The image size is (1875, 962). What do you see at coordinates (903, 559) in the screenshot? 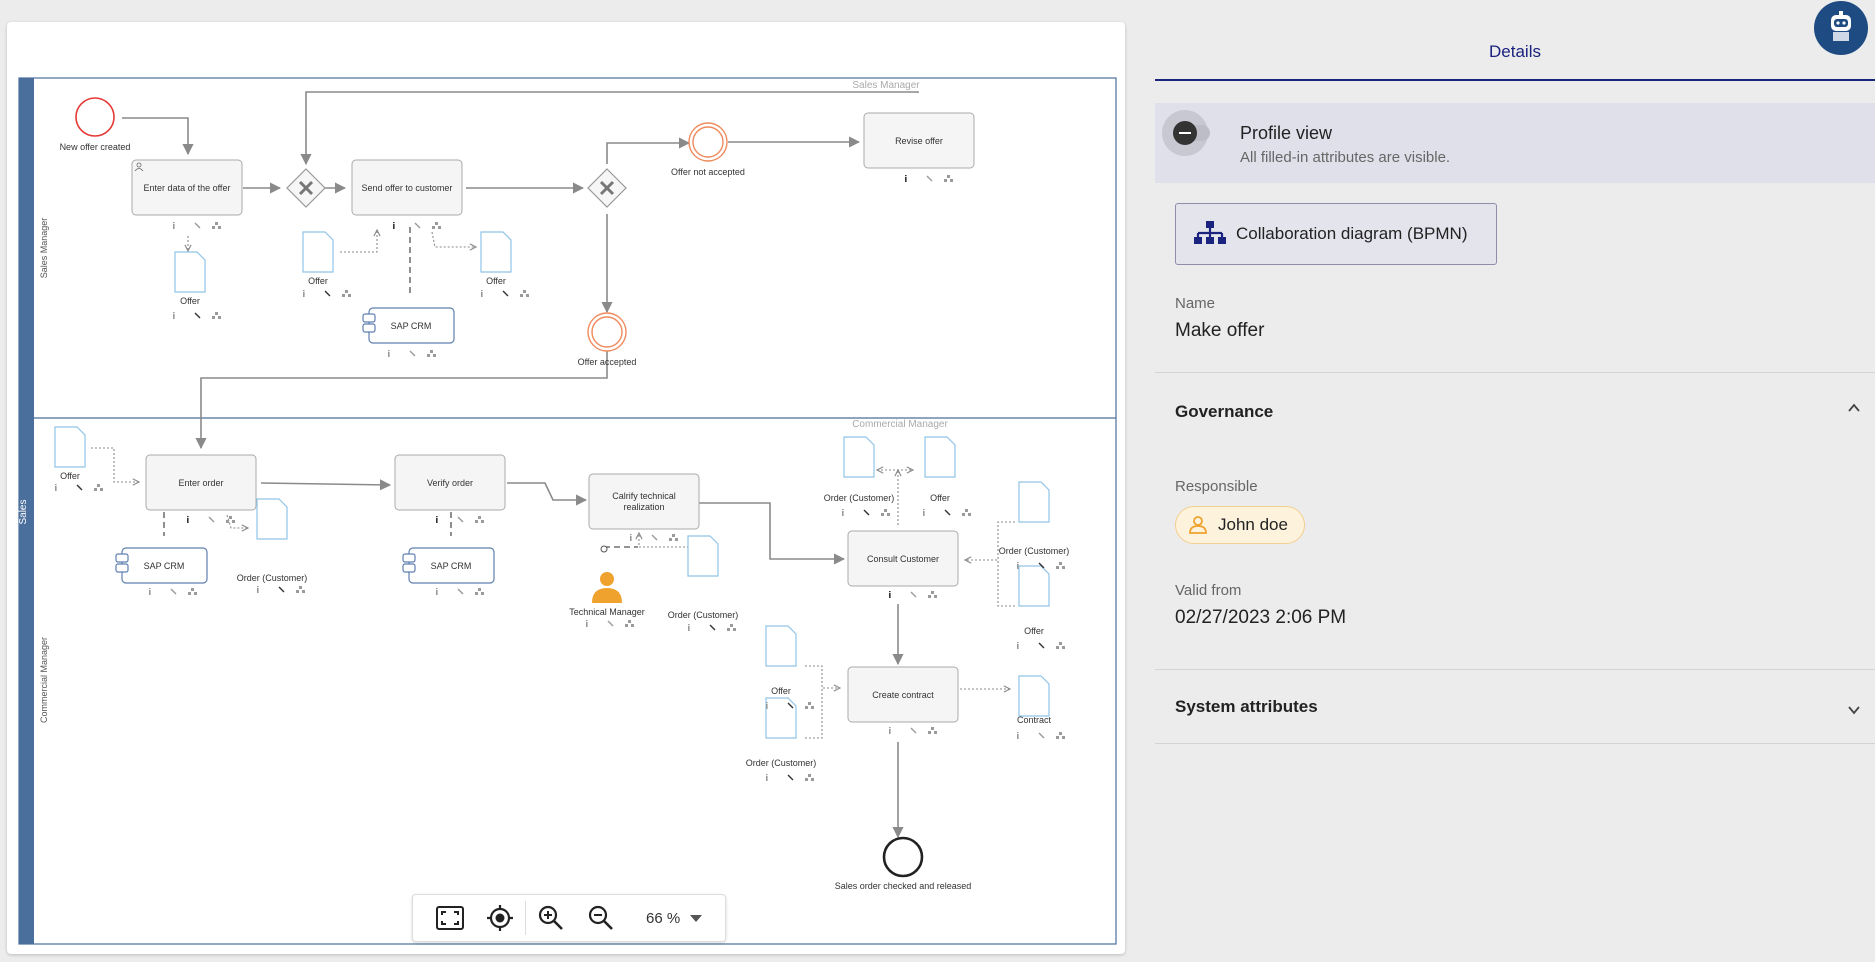
I see `task-label: Consult Customer` at bounding box center [903, 559].